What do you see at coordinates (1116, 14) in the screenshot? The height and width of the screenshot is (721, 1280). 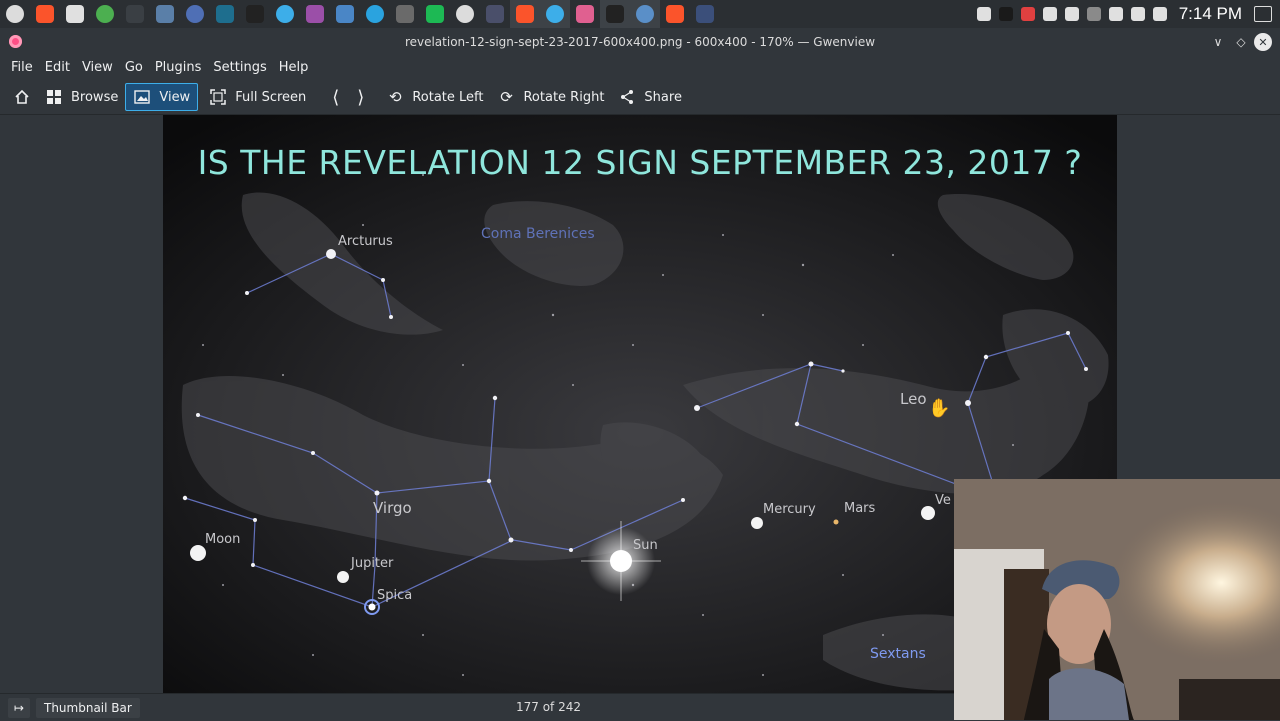 I see `wifi-button` at bounding box center [1116, 14].